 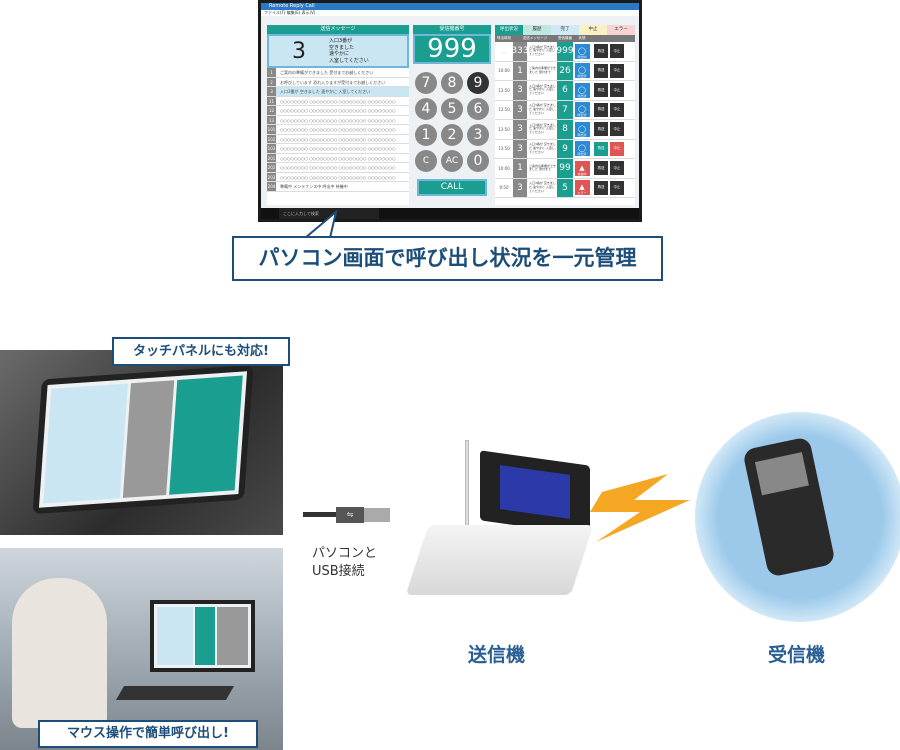 What do you see at coordinates (345, 553) in the screenshot?
I see `usb-caption-line1: パソコンと` at bounding box center [345, 553].